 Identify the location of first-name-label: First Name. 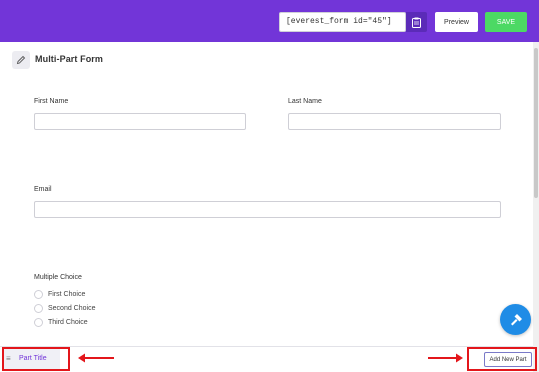
(51, 101).